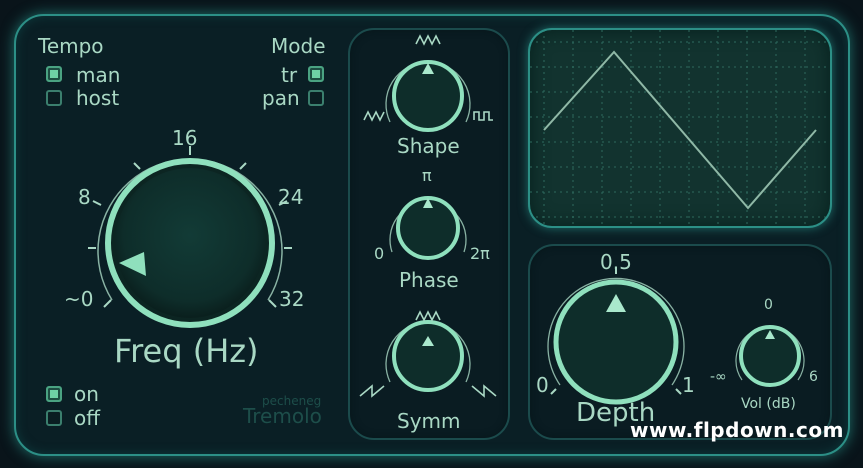 This screenshot has width=863, height=468. I want to click on watermark-text: www.flpdown.com, so click(737, 430).